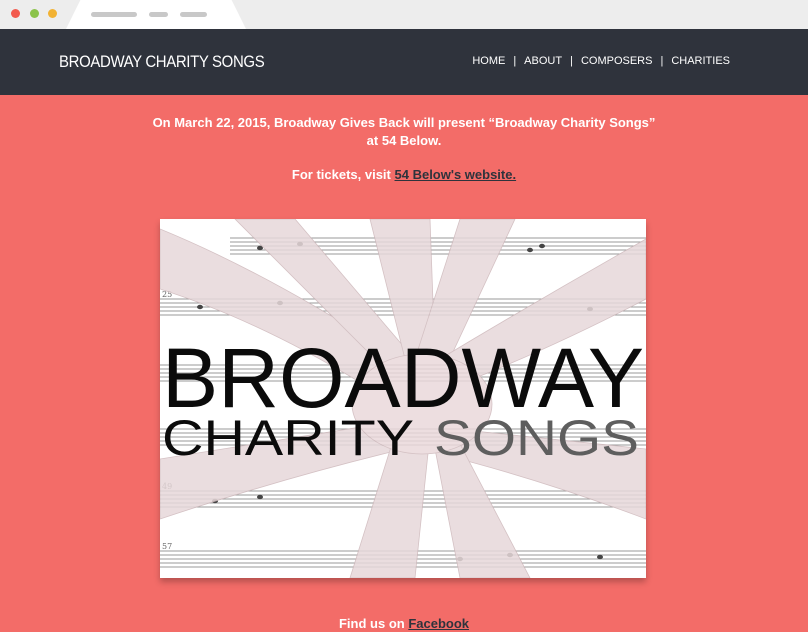  What do you see at coordinates (456, 174) in the screenshot?
I see `tickets-link: 54 Below's website.` at bounding box center [456, 174].